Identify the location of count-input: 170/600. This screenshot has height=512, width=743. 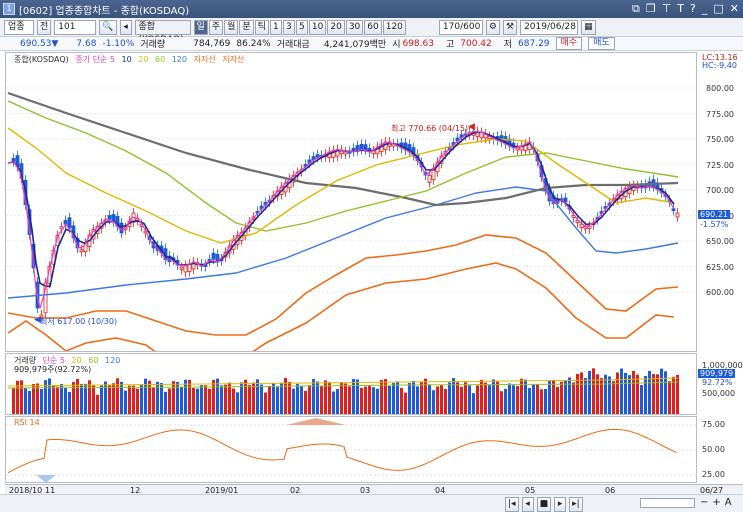
(460, 27).